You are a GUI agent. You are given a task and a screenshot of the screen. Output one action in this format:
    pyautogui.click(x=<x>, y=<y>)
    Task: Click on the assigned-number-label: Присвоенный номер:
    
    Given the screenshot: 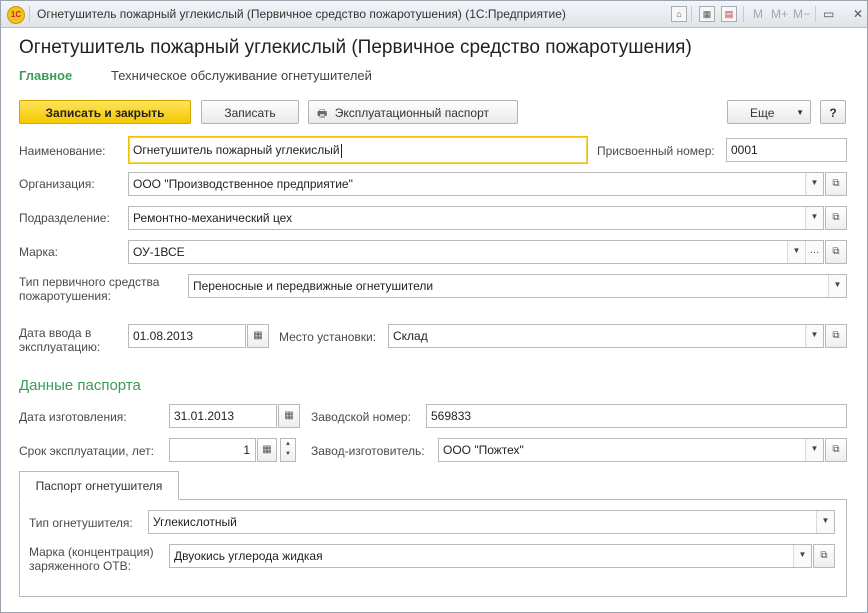 What is the action you would take?
    pyautogui.click(x=656, y=151)
    